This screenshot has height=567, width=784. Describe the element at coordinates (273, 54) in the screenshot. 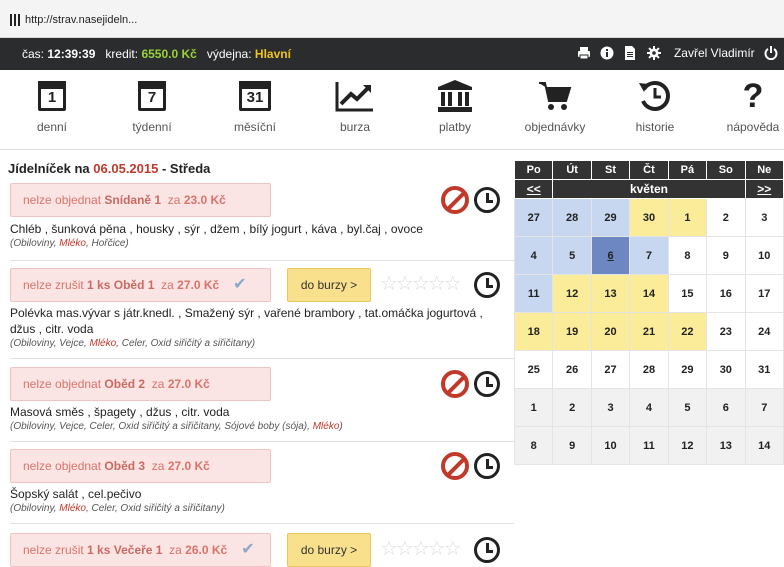

I see `canteen-value: Hlavní` at that location.